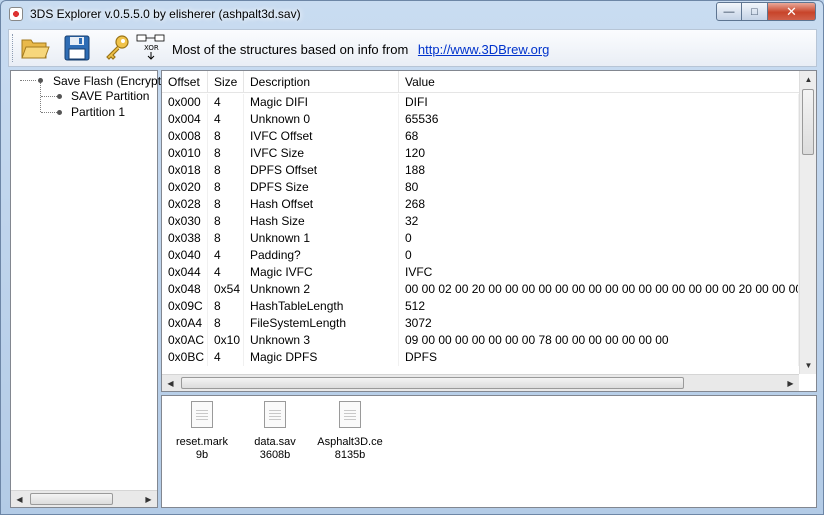  I want to click on maximize-button: □, so click(755, 11).